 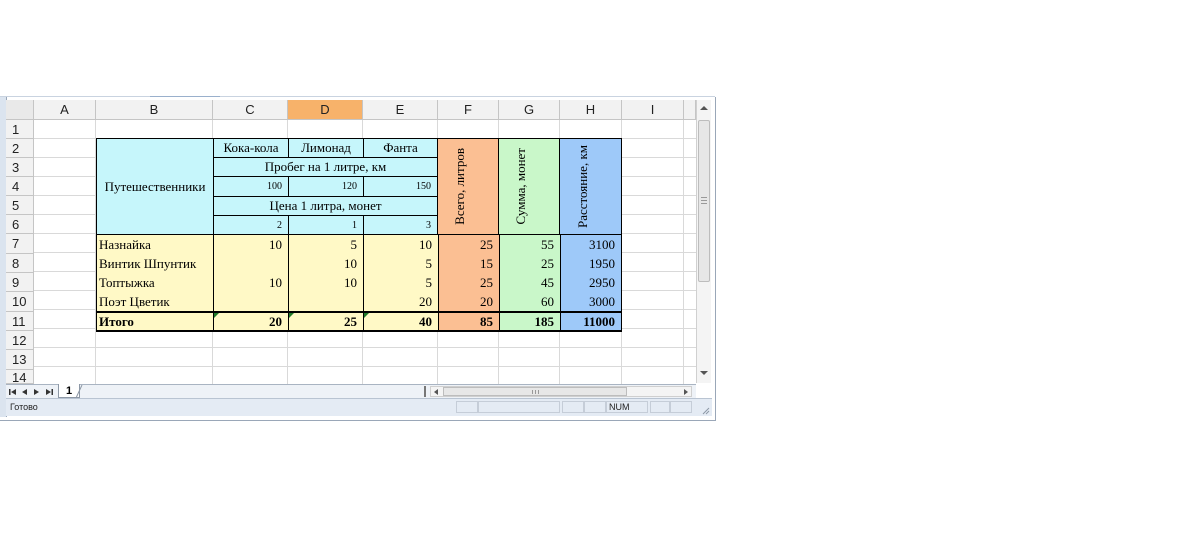 I want to click on sum-header-cell: Сумма, монет, so click(x=529, y=186).